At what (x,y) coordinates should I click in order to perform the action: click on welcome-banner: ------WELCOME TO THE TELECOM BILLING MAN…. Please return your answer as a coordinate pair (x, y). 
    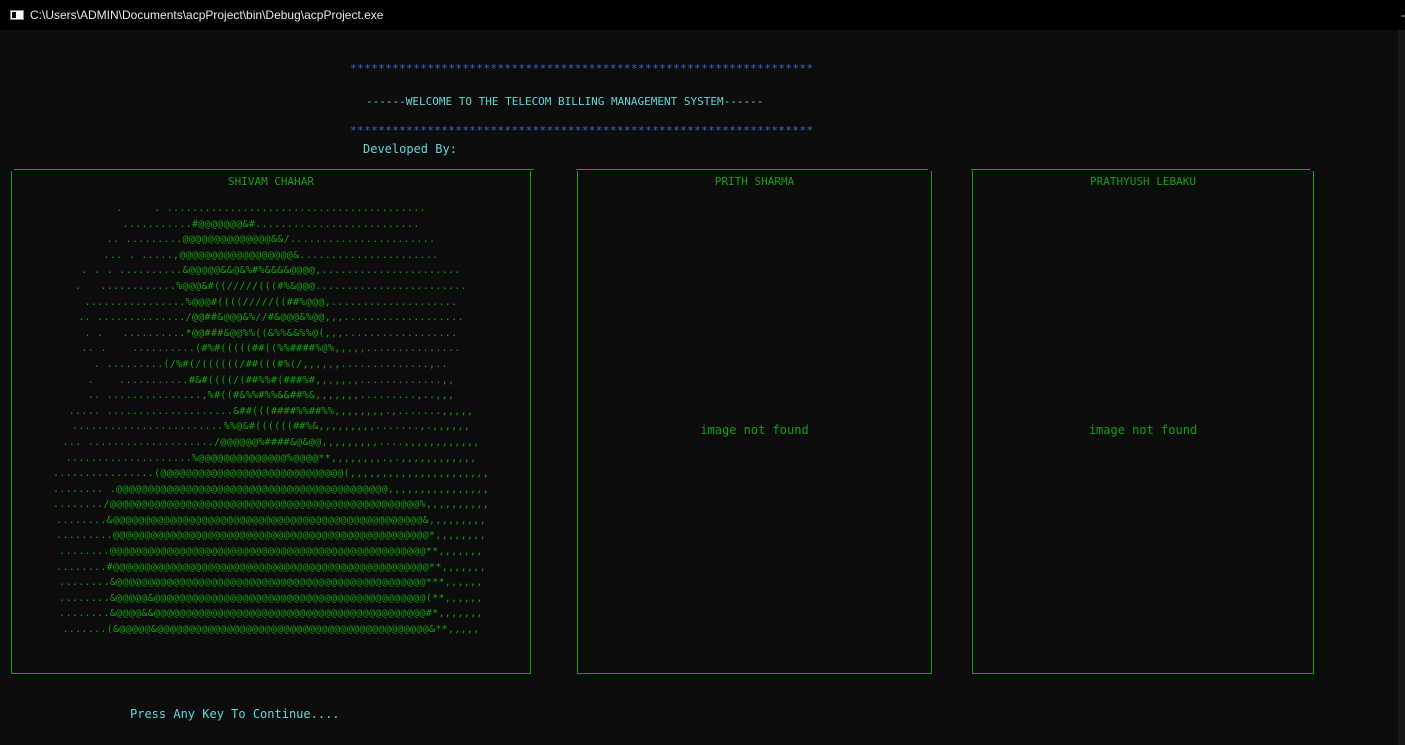
    Looking at the image, I should click on (565, 101).